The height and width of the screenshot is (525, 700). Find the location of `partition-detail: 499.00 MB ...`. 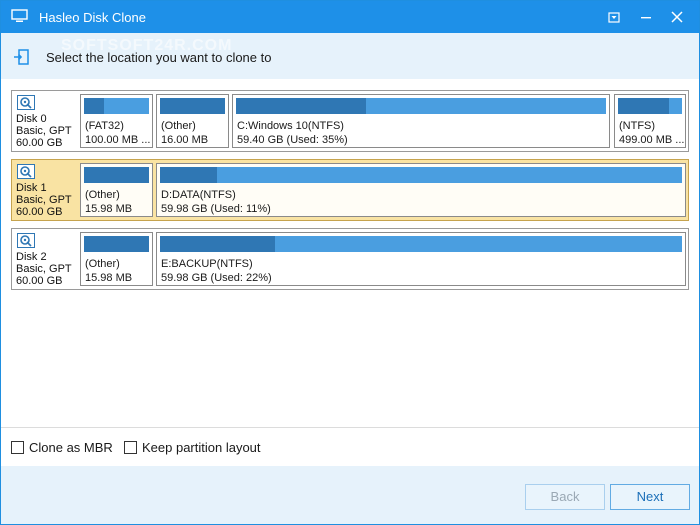

partition-detail: 499.00 MB ... is located at coordinates (652, 140).